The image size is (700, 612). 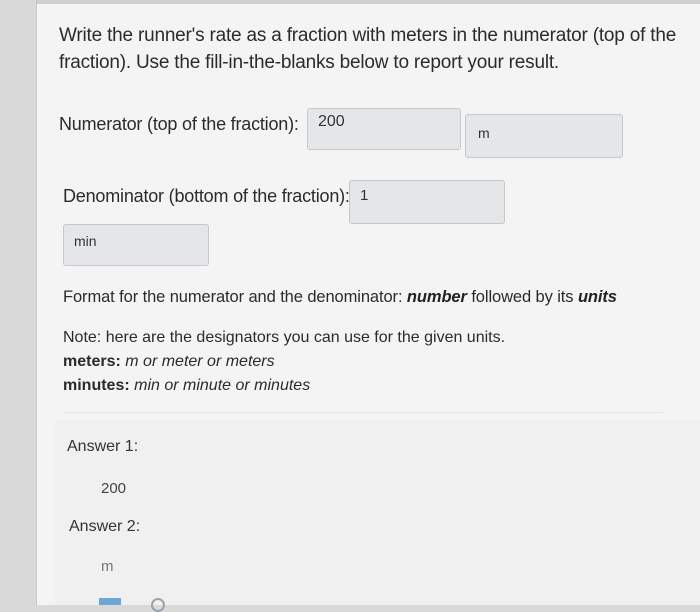 What do you see at coordinates (597, 297) in the screenshot?
I see `format-units-word: units` at bounding box center [597, 297].